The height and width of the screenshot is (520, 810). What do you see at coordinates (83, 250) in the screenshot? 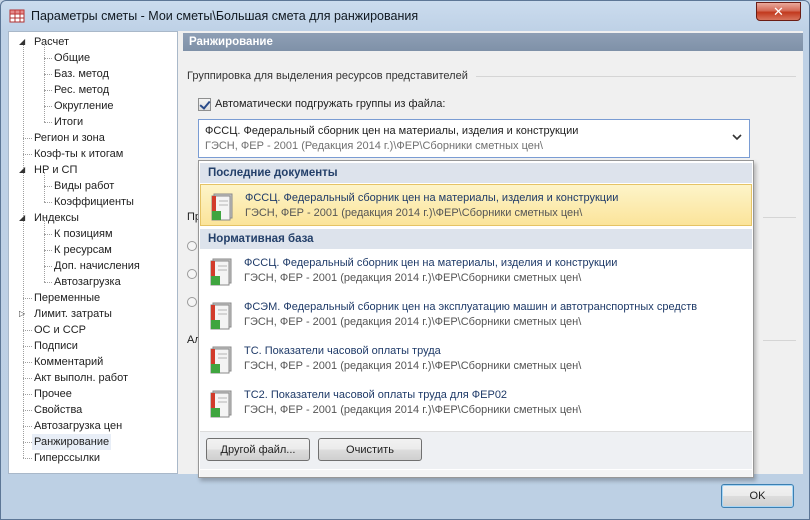
I see `tree-item: К ресурсам` at bounding box center [83, 250].